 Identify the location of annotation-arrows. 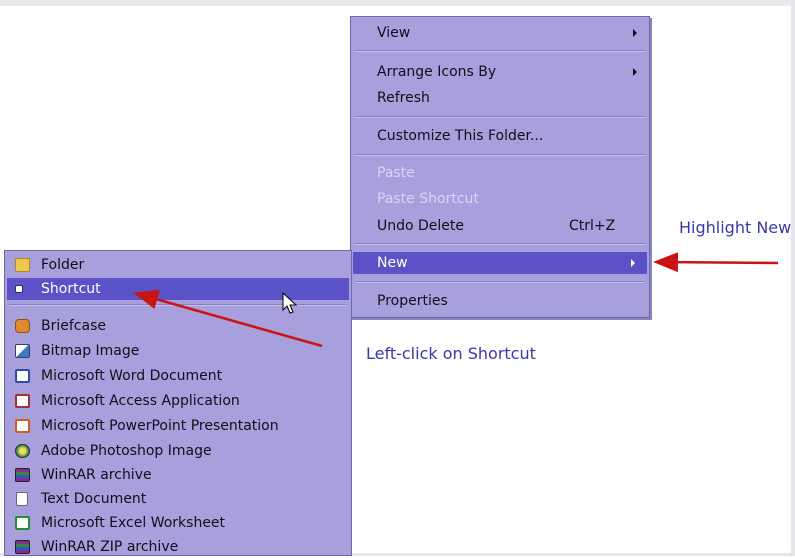
(456, 300).